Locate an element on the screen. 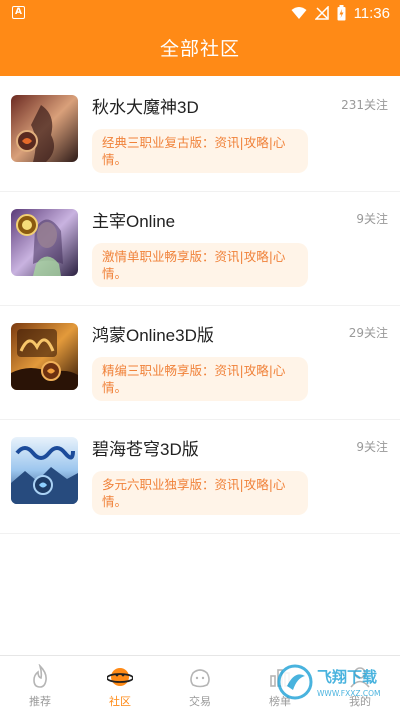  site-watermark: 飞翔下载 WWW.FXXZ.COM is located at coordinates (329, 682).